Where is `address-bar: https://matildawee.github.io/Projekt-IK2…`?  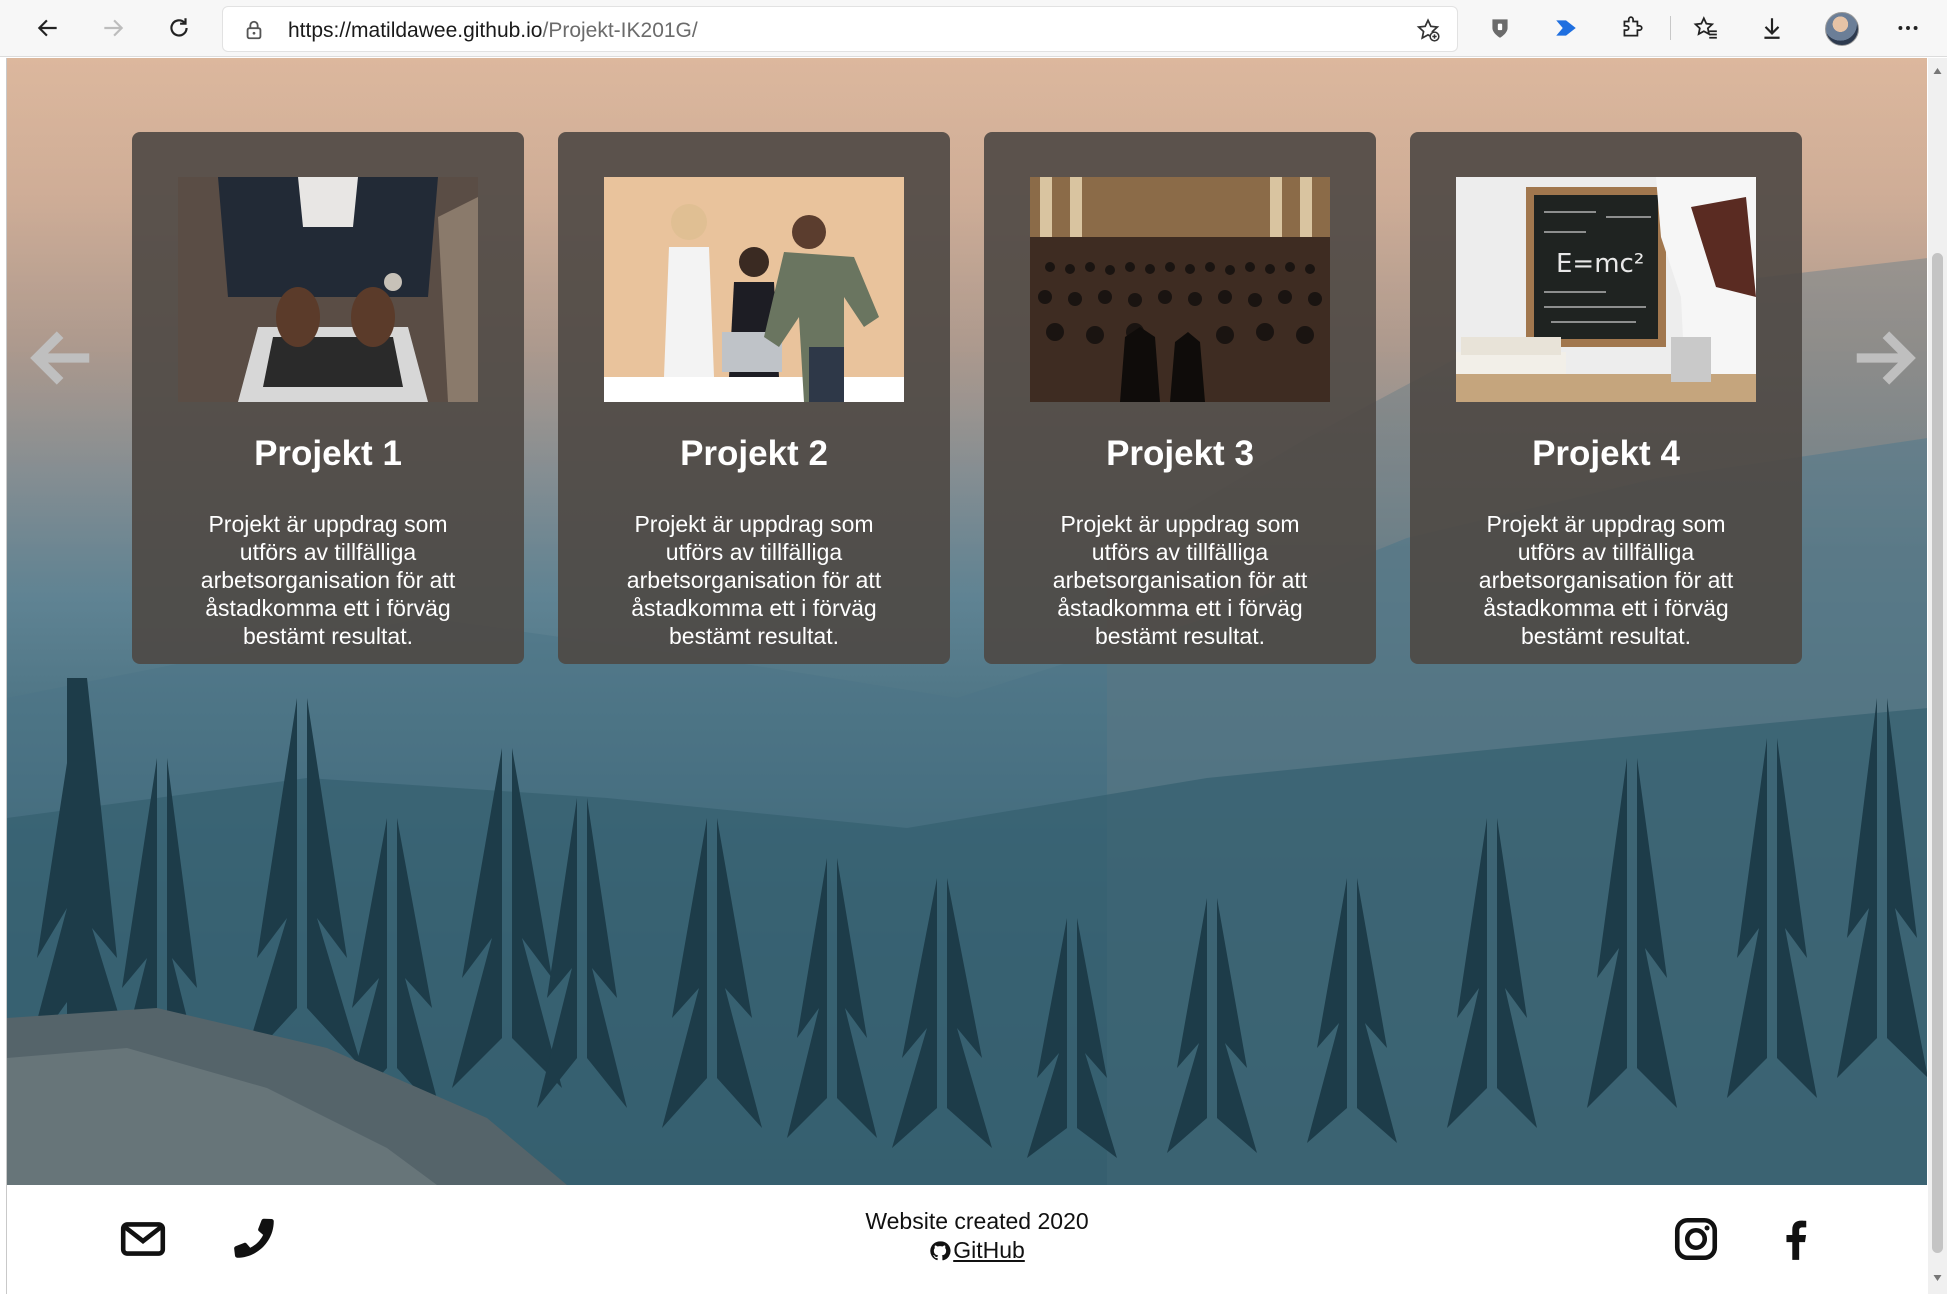
address-bar: https://matildawee.github.io/Projekt-IK2… is located at coordinates (840, 29).